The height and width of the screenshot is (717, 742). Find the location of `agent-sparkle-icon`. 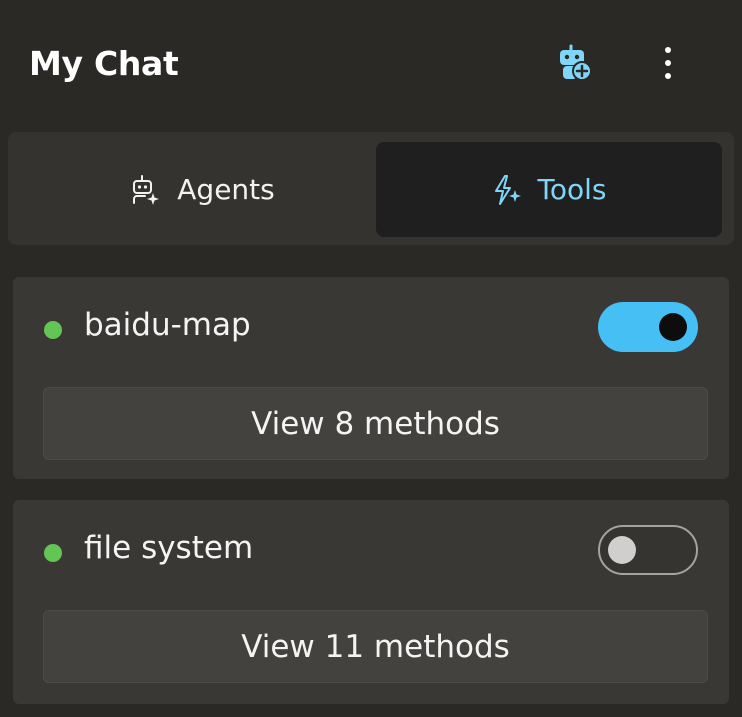

agent-sparkle-icon is located at coordinates (146, 190).